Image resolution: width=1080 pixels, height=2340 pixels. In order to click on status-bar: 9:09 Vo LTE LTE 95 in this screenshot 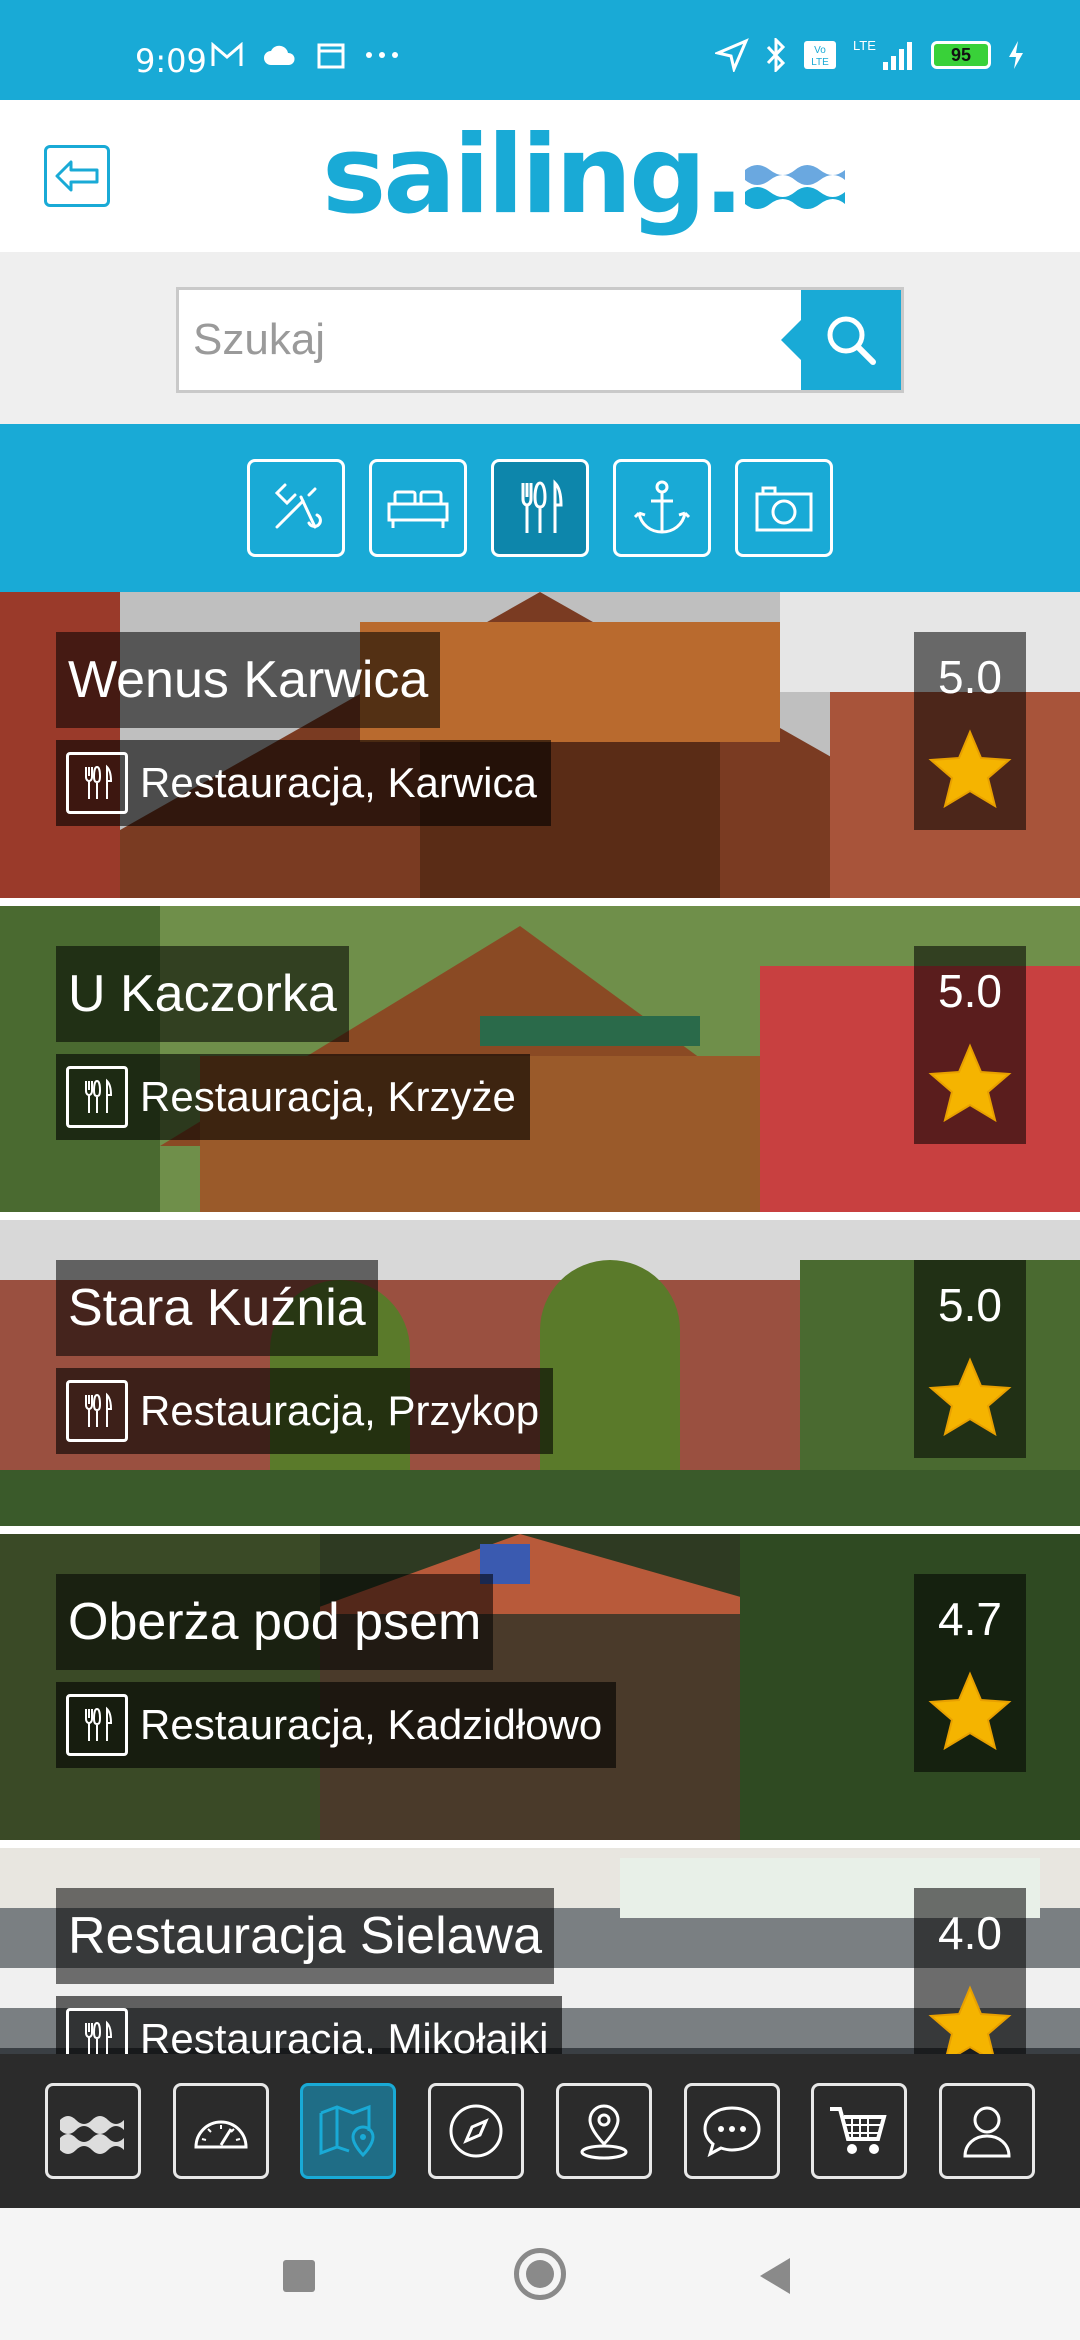, I will do `click(540, 50)`.